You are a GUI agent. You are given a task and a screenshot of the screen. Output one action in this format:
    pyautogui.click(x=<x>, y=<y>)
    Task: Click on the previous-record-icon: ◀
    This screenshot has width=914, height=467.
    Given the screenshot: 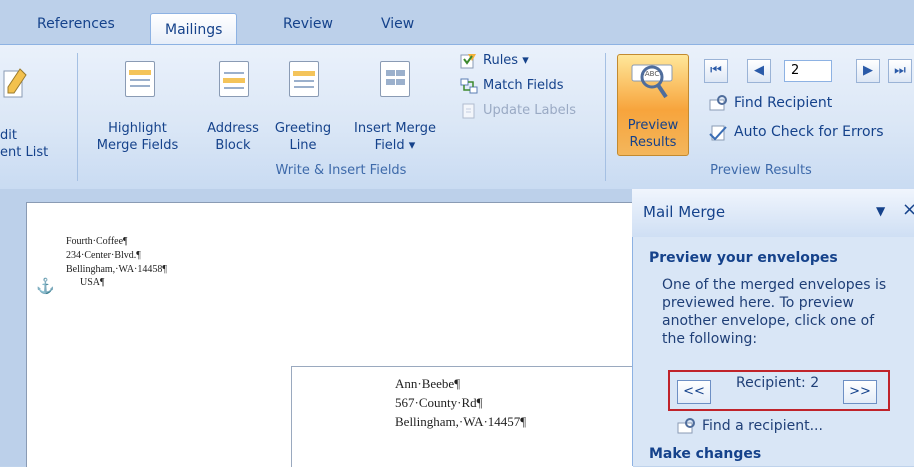 What is the action you would take?
    pyautogui.click(x=759, y=70)
    